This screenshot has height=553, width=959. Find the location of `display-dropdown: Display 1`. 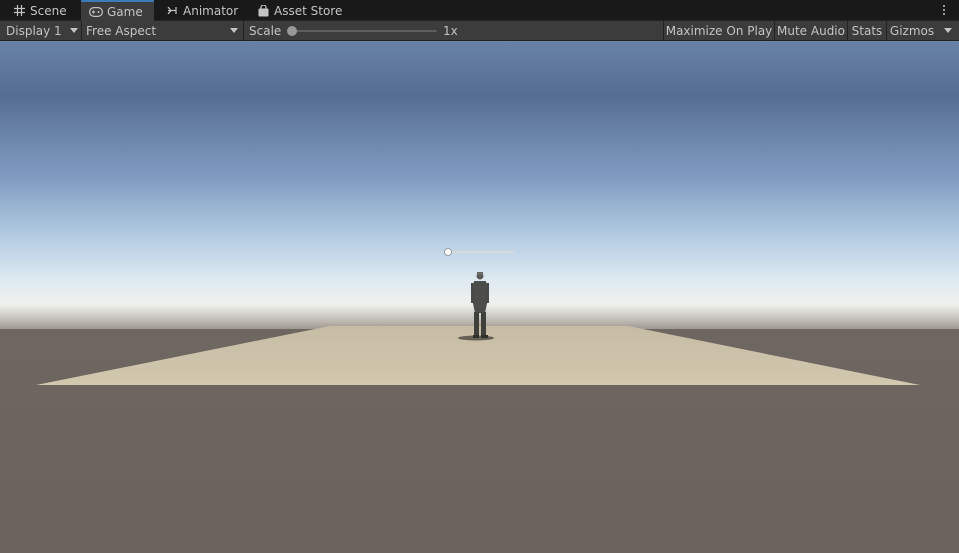

display-dropdown: Display 1 is located at coordinates (40, 30).